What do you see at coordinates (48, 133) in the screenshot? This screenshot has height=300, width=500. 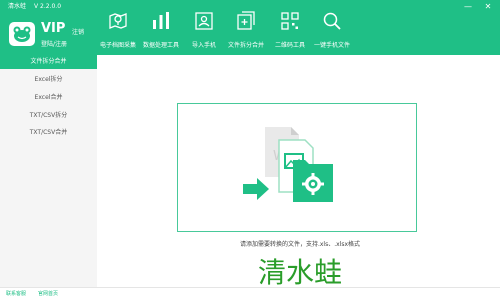 I see `sidebar-item-txt-csv-merge: TXT/CSV合并` at bounding box center [48, 133].